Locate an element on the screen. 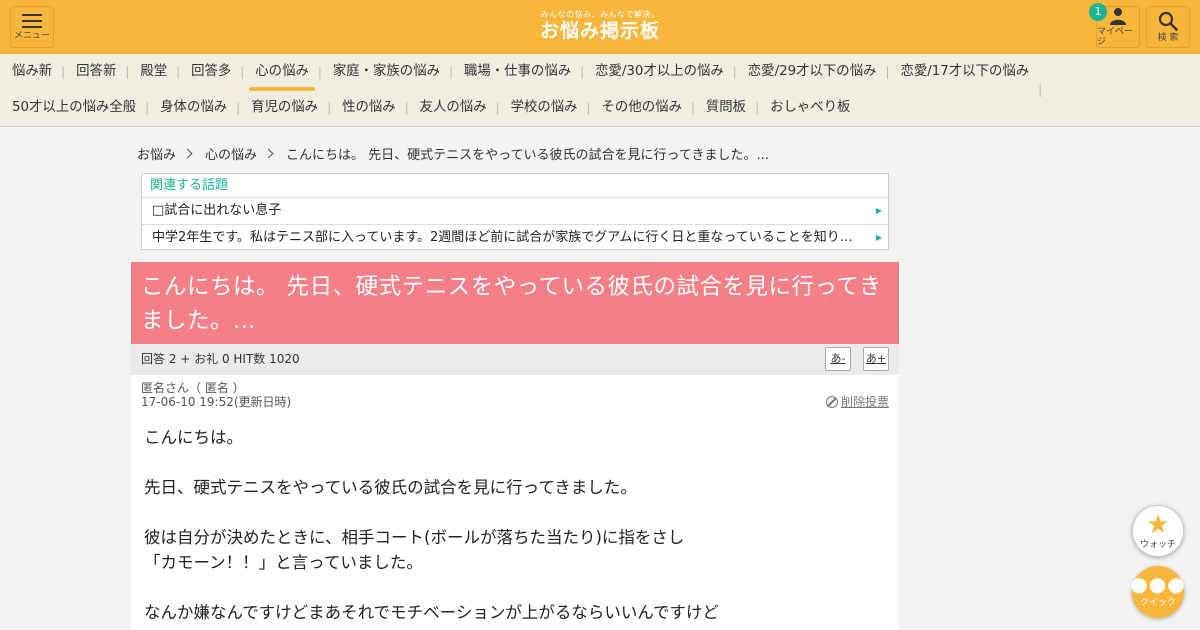  search-icon is located at coordinates (1168, 21).